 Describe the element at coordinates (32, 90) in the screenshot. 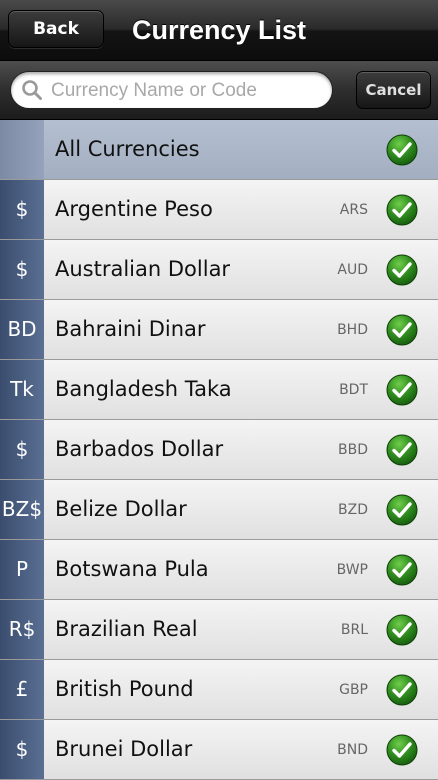

I see `search-icon` at that location.